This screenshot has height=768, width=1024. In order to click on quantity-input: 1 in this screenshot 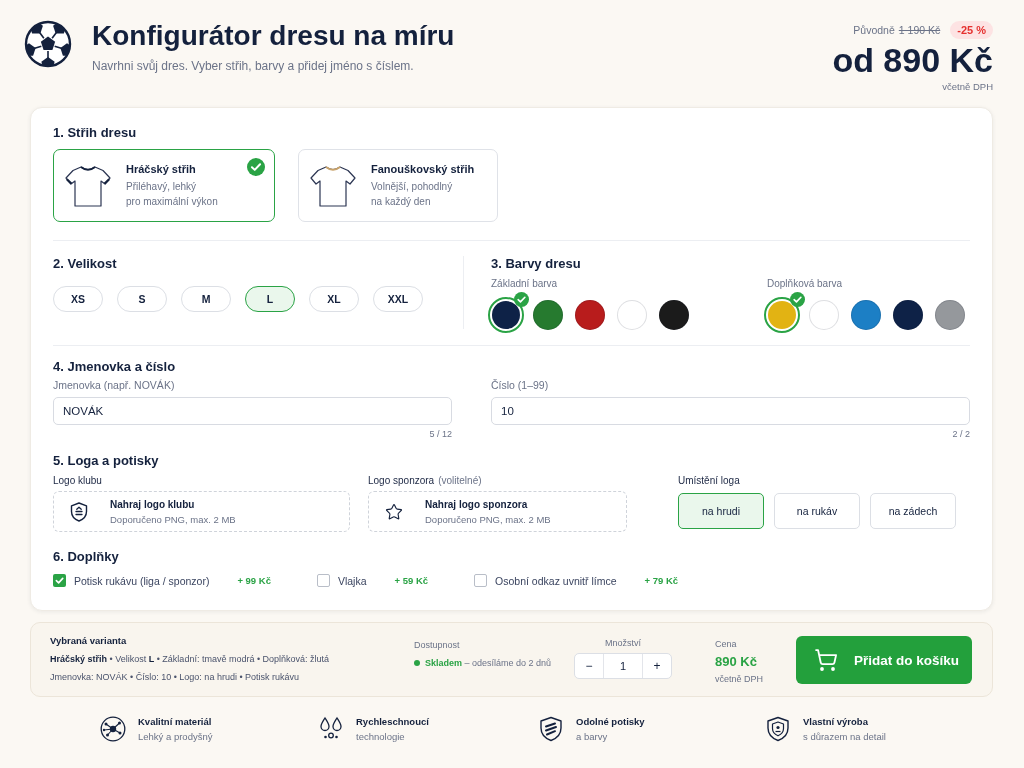, I will do `click(623, 666)`.